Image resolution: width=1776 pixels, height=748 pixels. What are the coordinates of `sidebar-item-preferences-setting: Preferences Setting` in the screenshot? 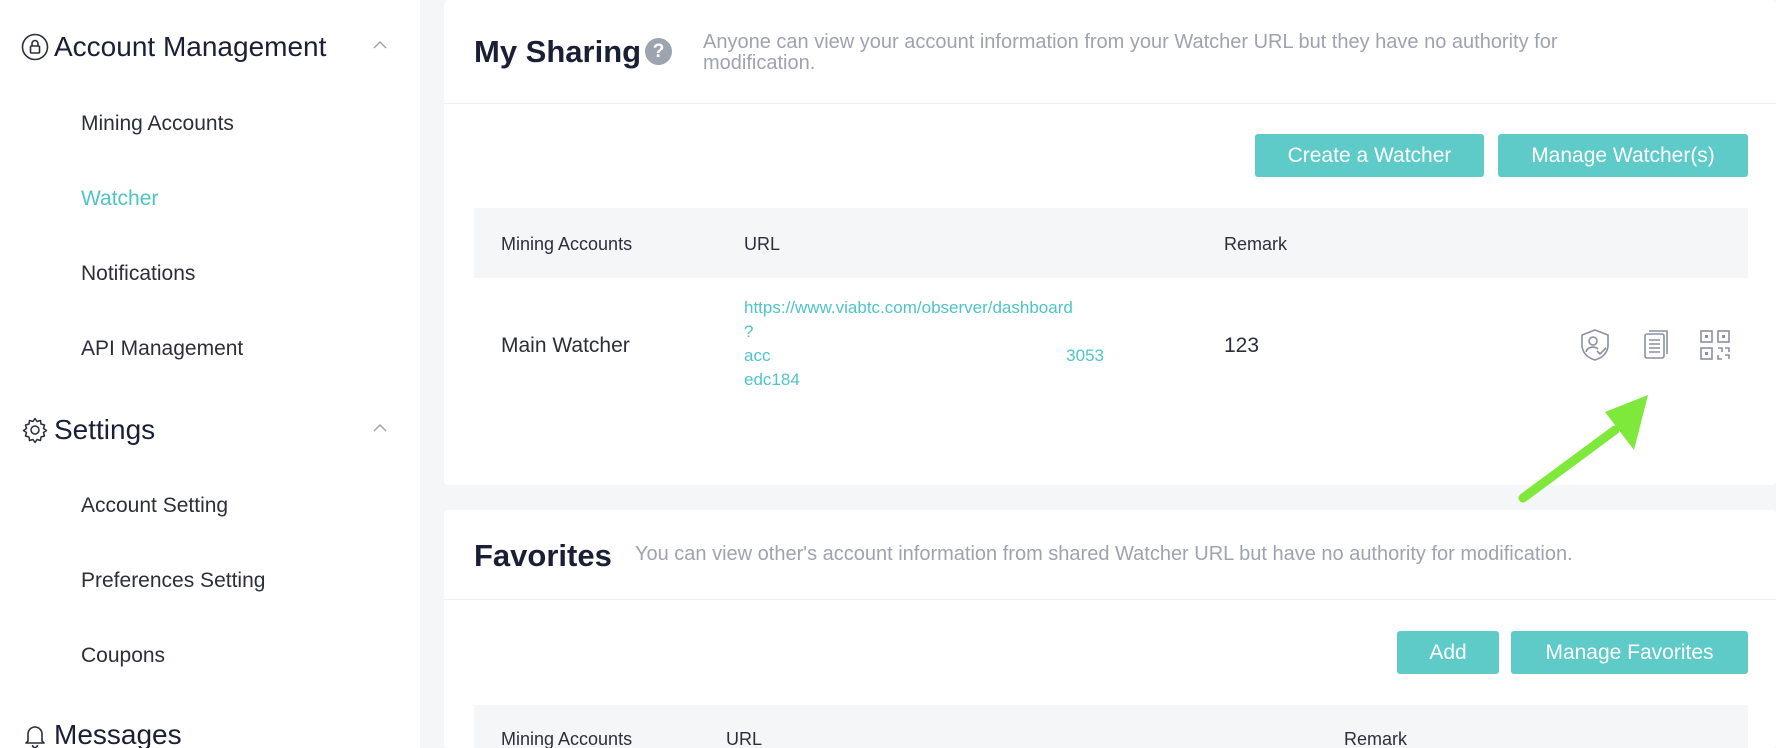 It's located at (173, 581).